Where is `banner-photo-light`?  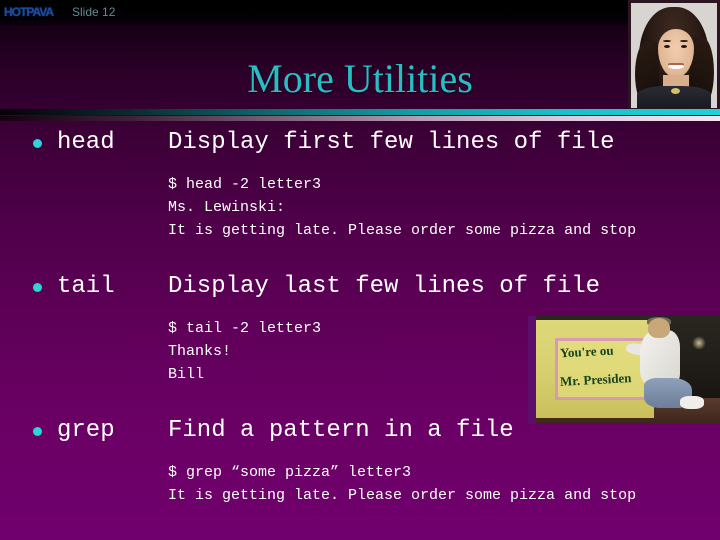
banner-photo-light is located at coordinates (699, 343).